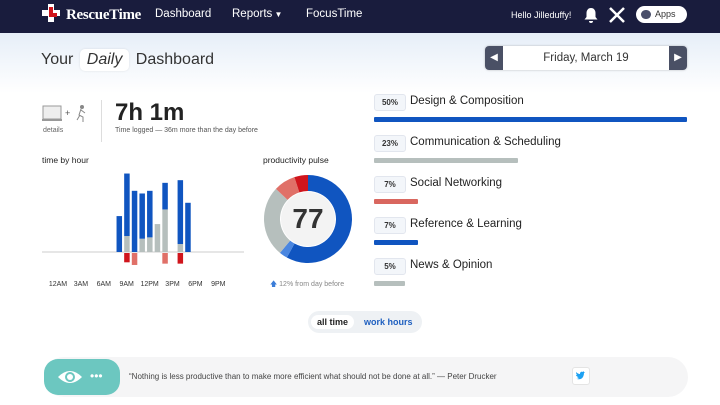 The image size is (720, 405). Describe the element at coordinates (485, 142) in the screenshot. I see `category-name: Communication & Scheduling` at that location.